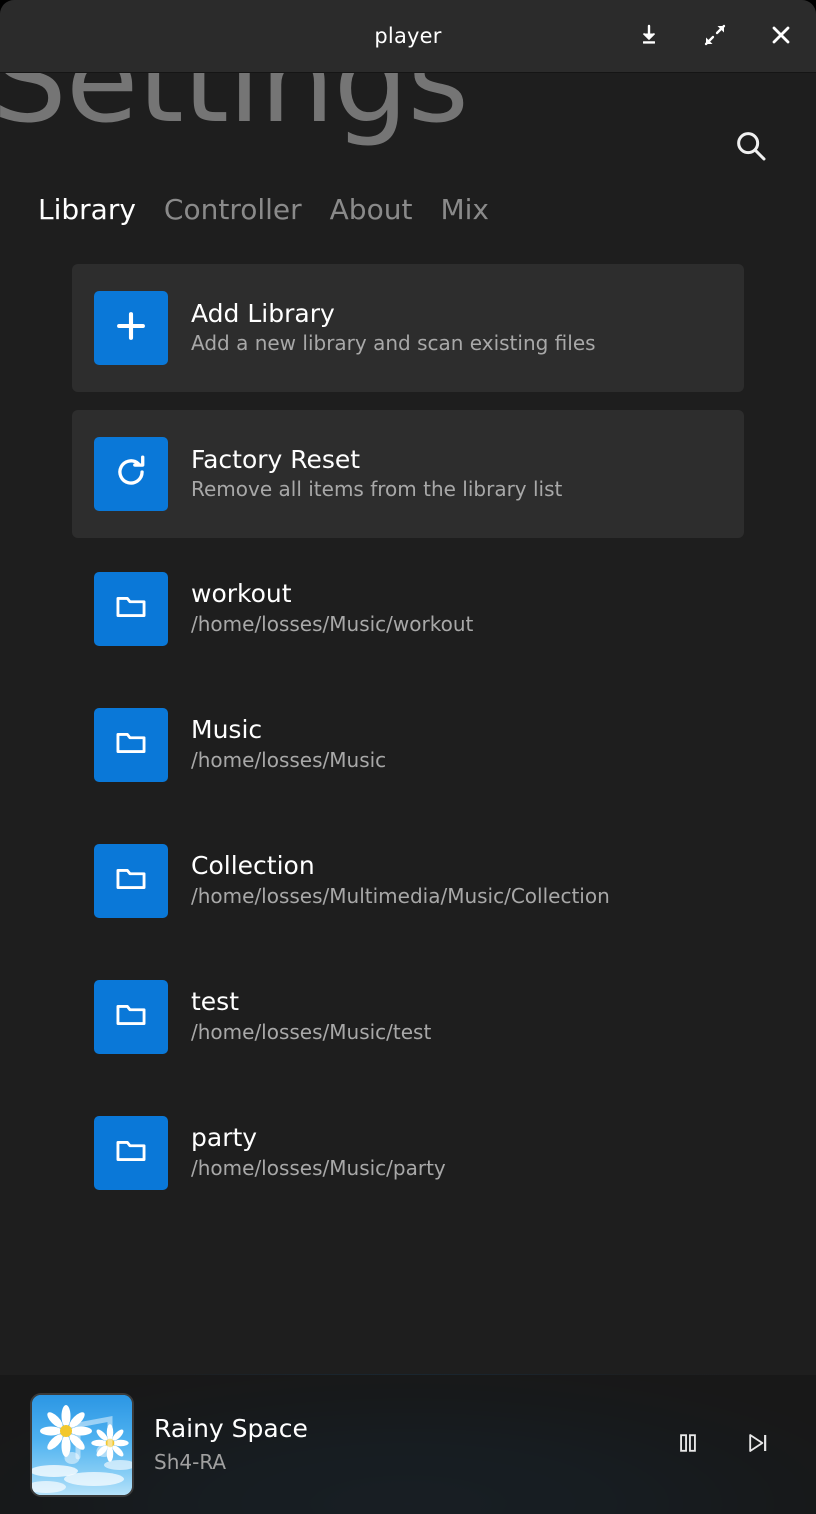  Describe the element at coordinates (408, 155) in the screenshot. I see `page-header: Settings Library Controller About Mix` at that location.